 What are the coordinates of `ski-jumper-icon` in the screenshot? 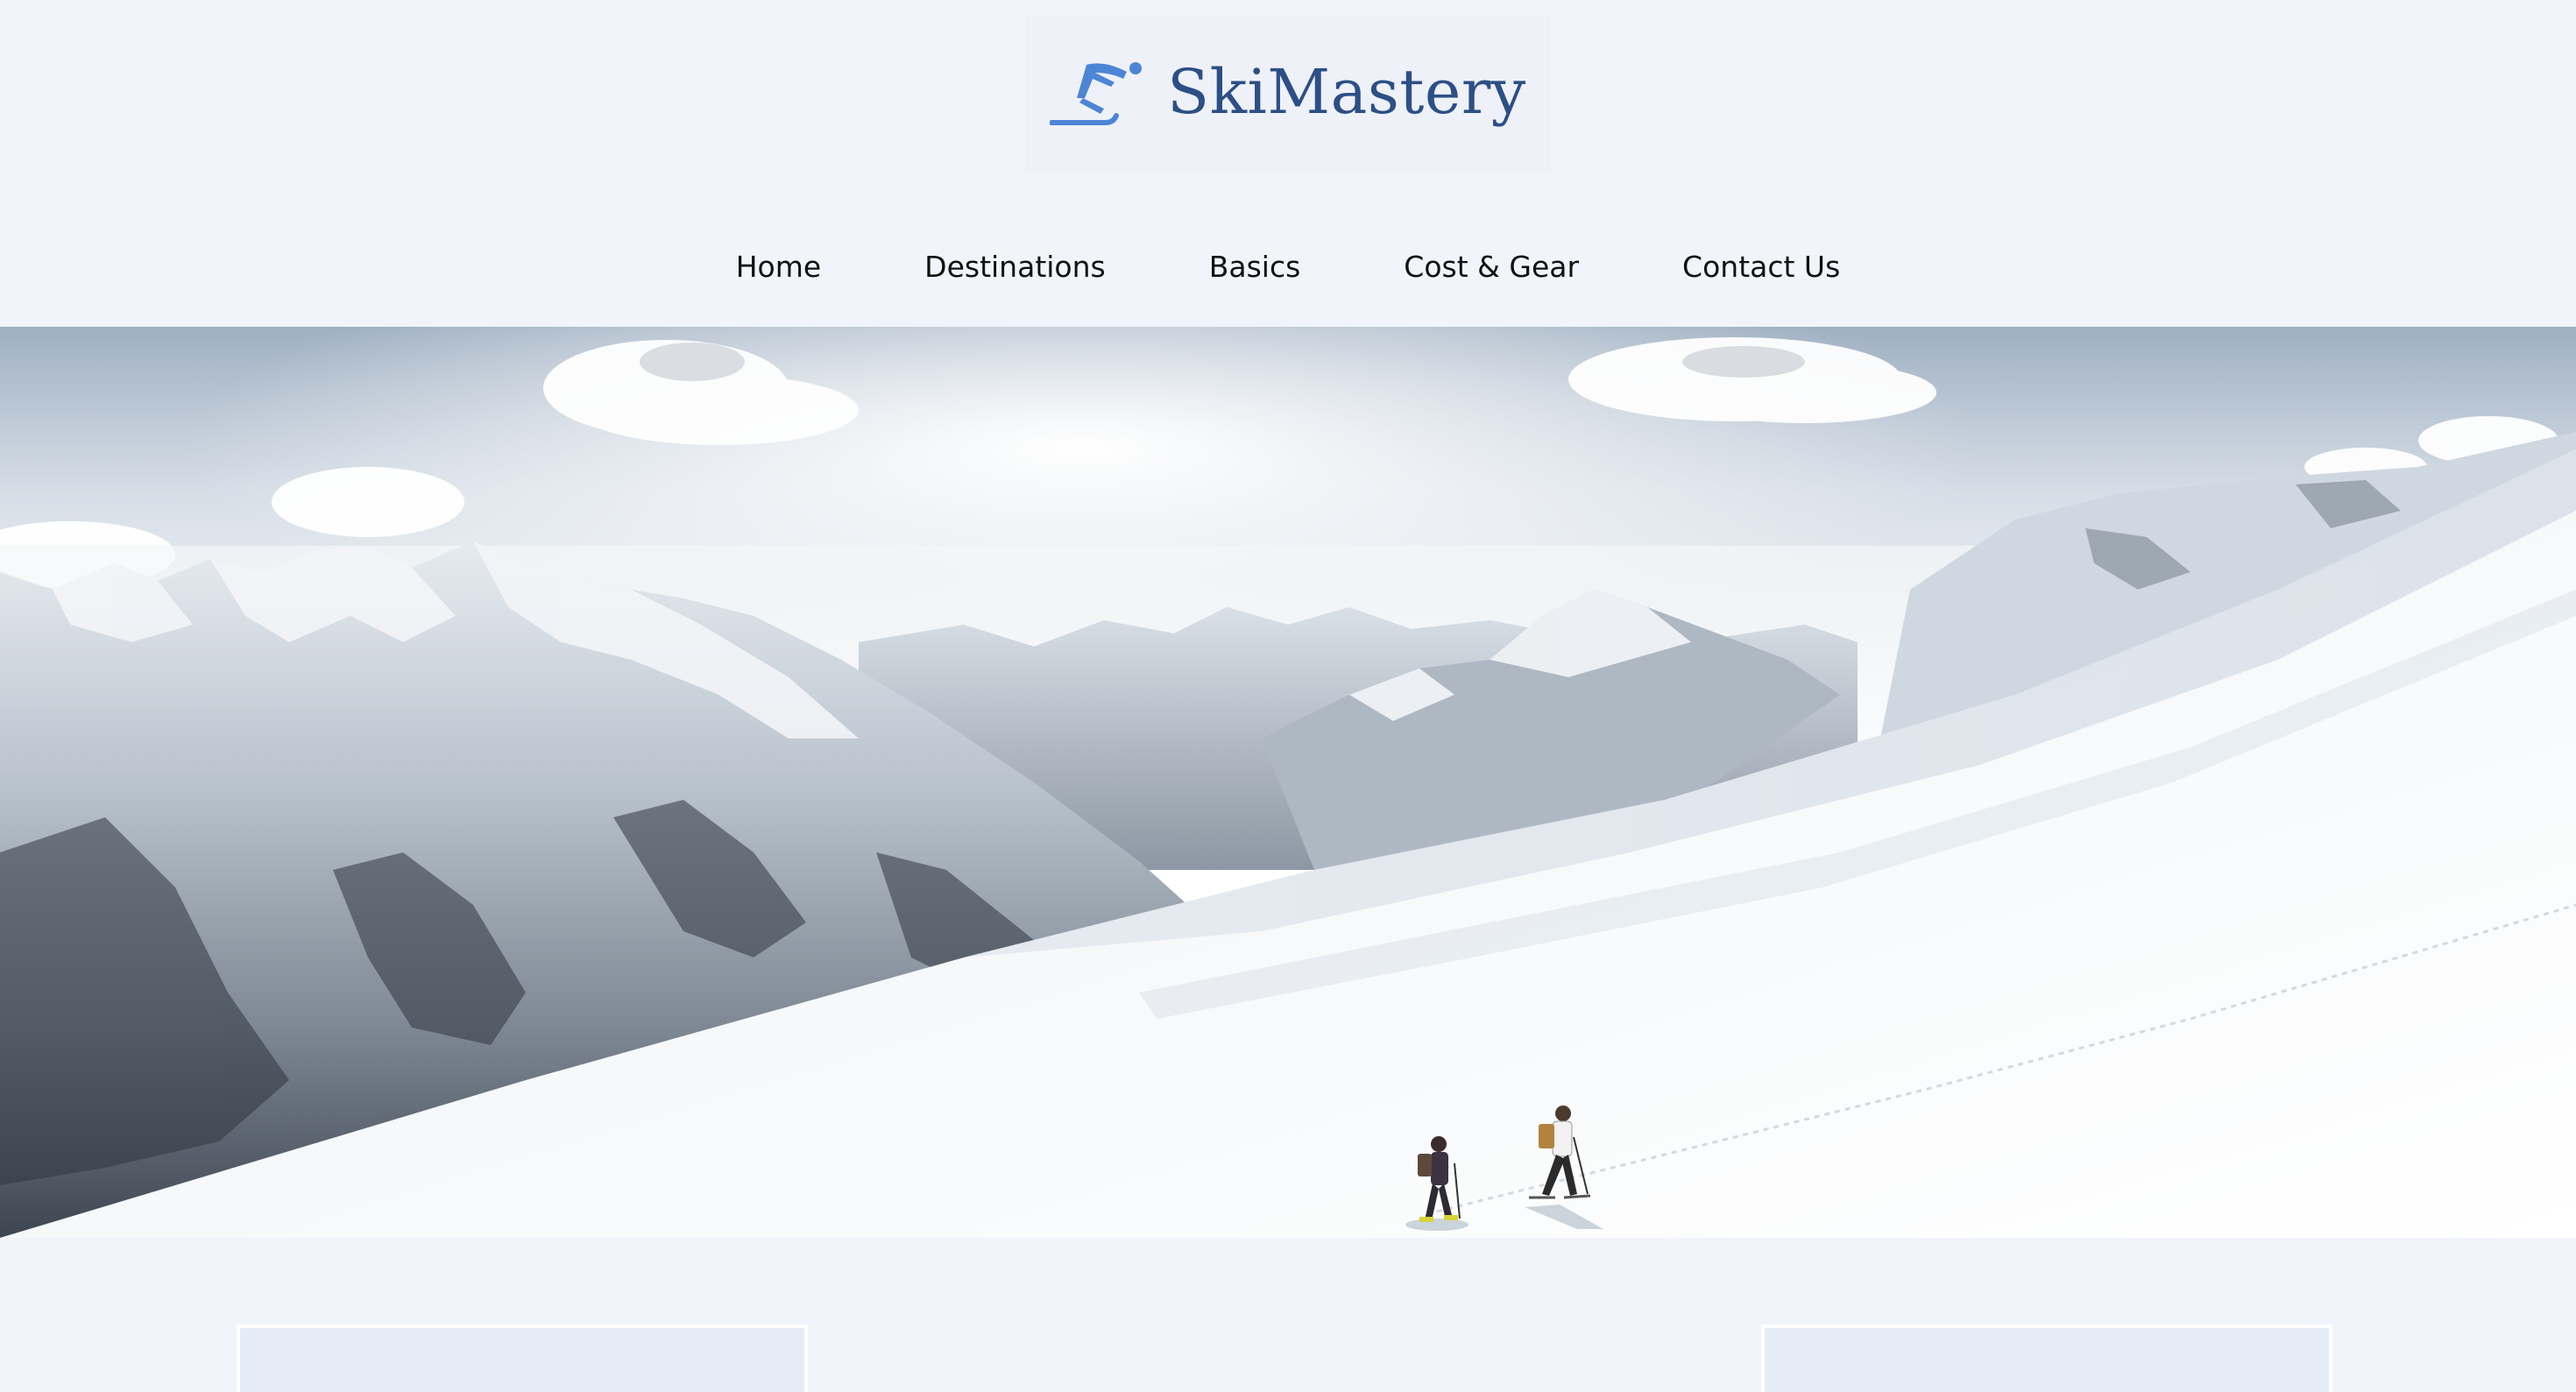 It's located at (1096, 93).